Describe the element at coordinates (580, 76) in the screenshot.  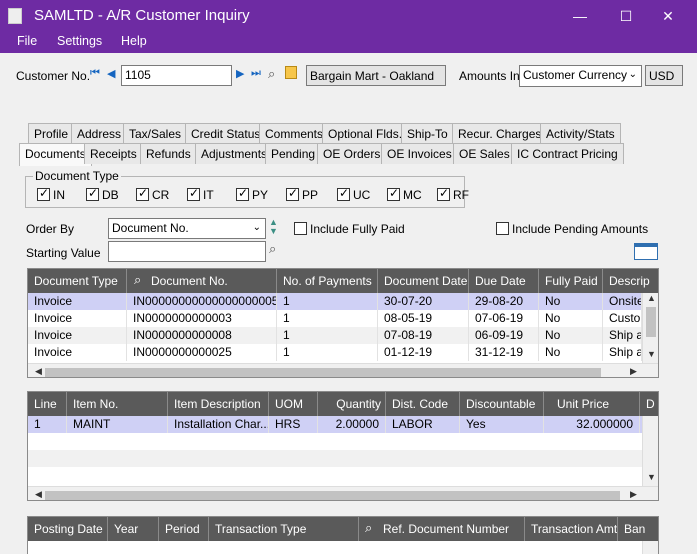
I see `amounts-in-select: Customer Currency ⌄` at that location.